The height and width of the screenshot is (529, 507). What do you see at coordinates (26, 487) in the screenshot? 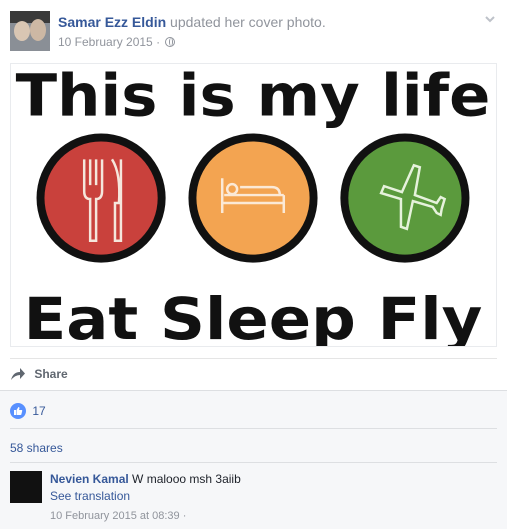
I see `commenter-avatar` at bounding box center [26, 487].